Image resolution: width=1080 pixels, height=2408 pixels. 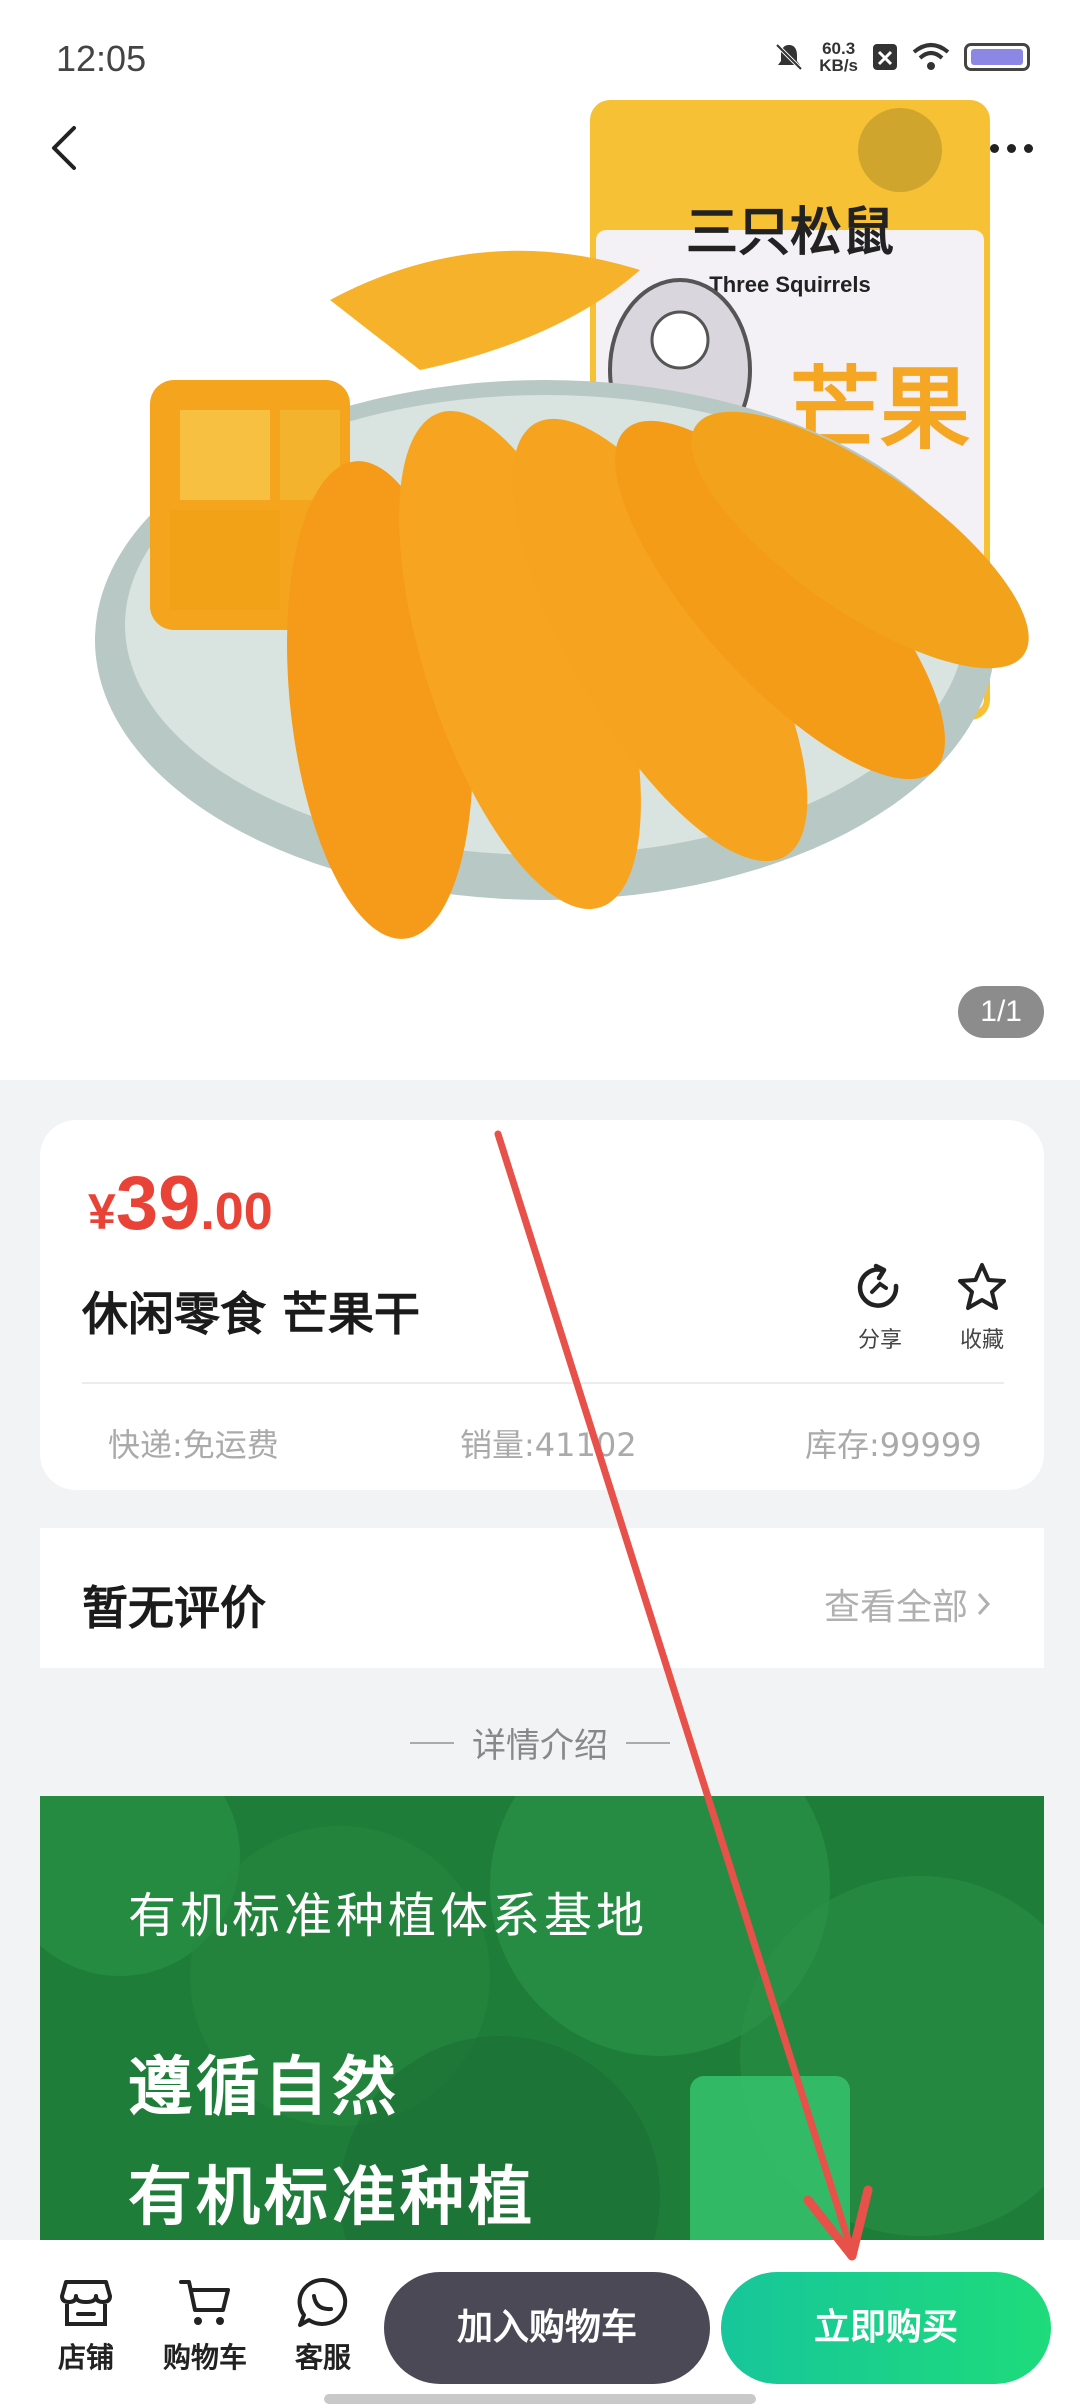 I want to click on favorite-label: 收藏, so click(x=981, y=1340).